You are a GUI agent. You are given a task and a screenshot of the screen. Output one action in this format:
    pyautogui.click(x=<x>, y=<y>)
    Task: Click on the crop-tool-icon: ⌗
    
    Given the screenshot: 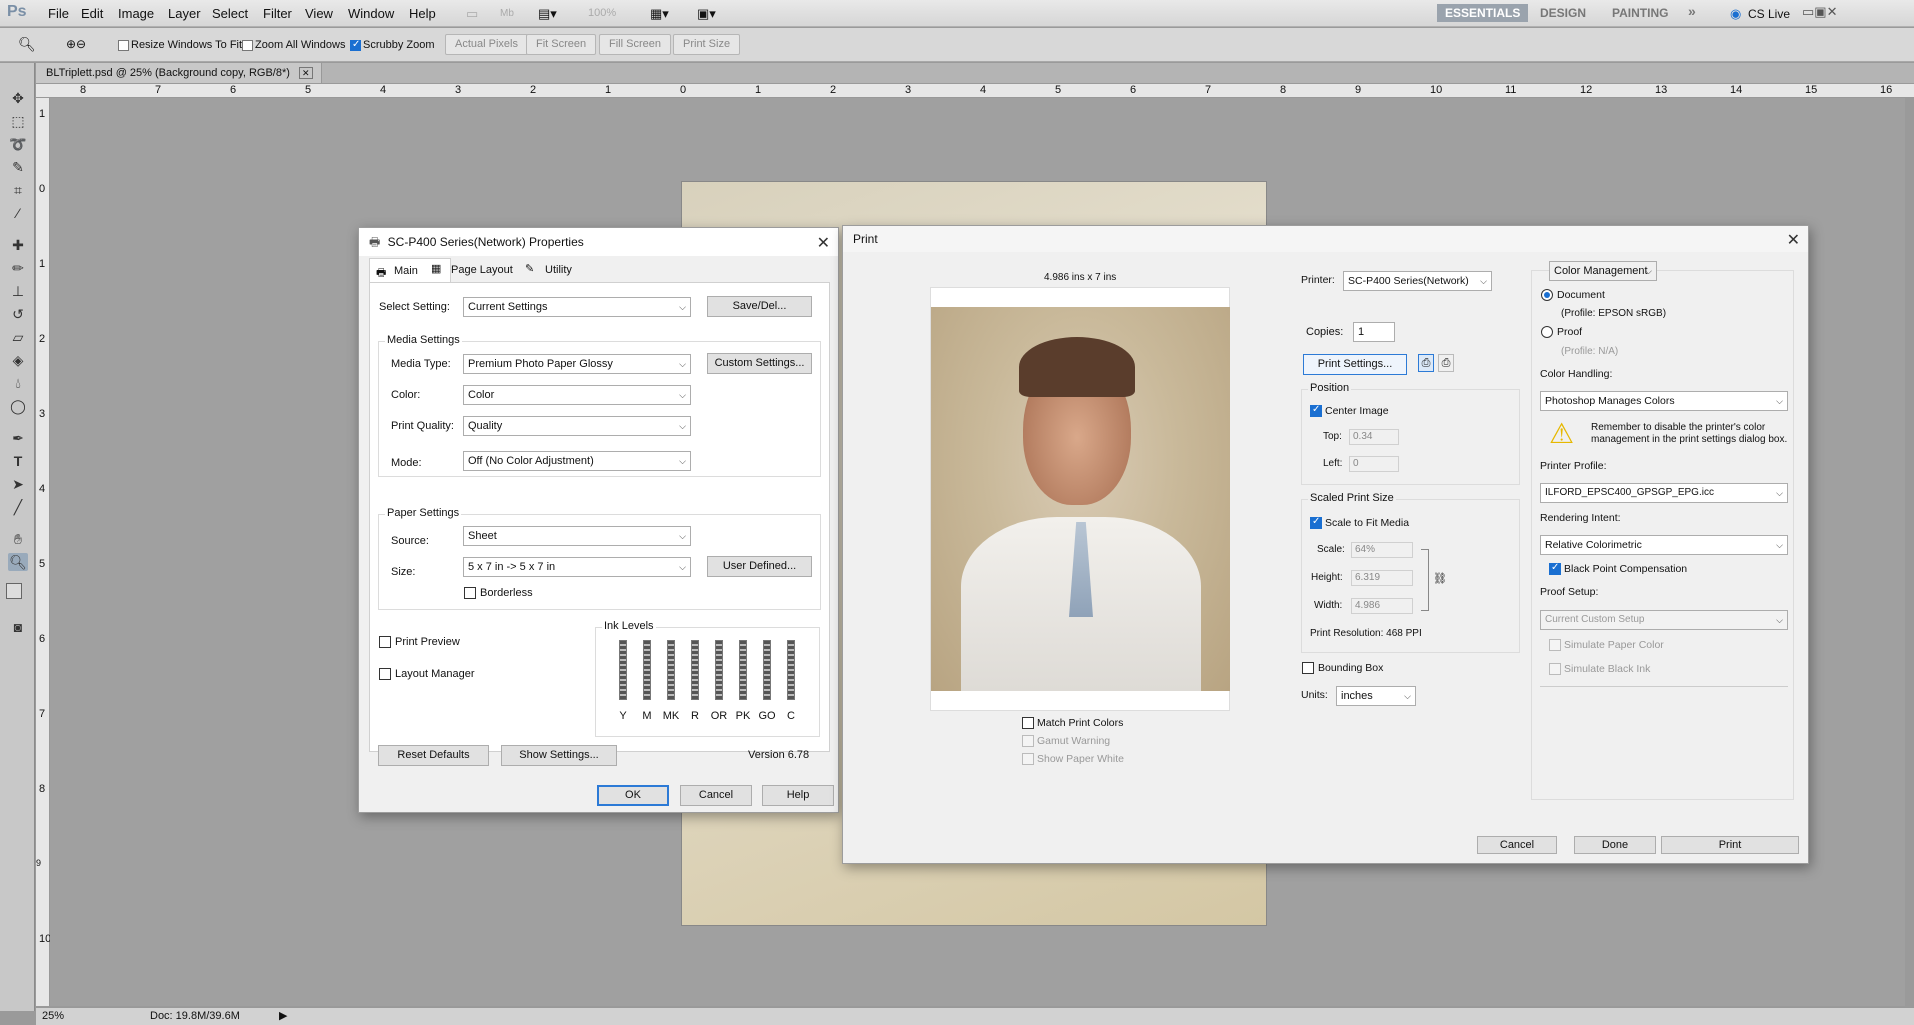 What is the action you would take?
    pyautogui.click(x=18, y=190)
    